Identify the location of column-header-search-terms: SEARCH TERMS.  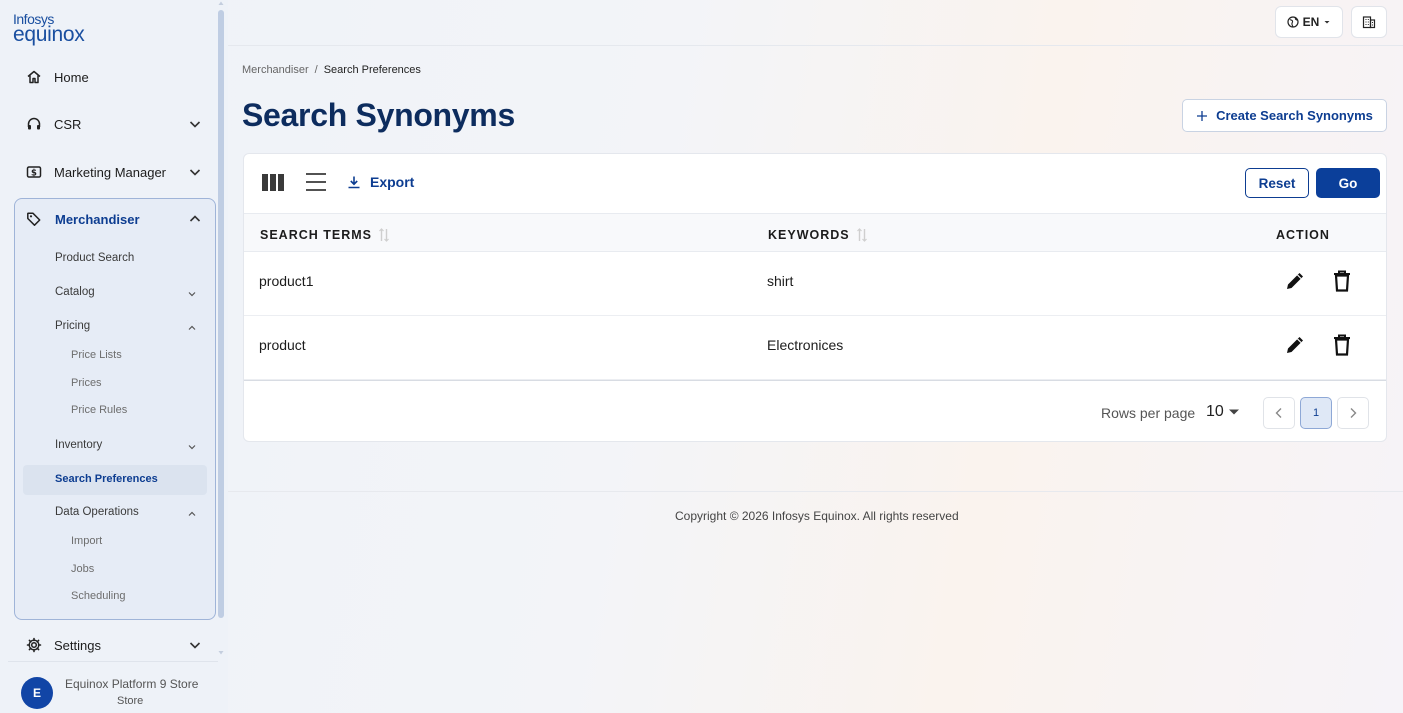
(325, 235).